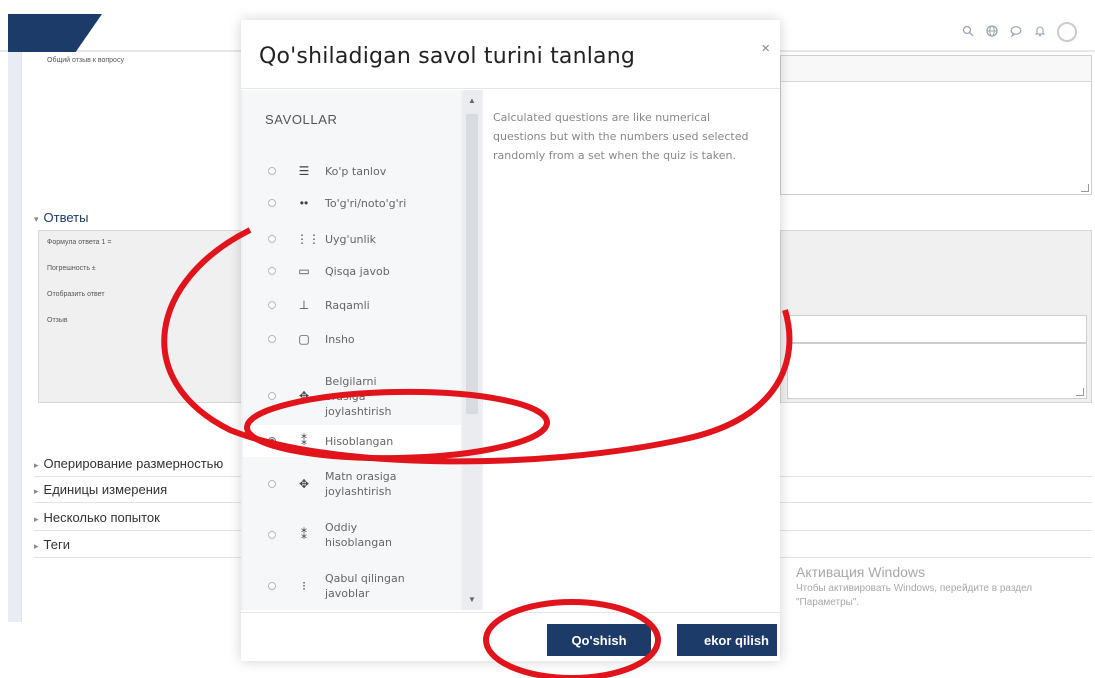  What do you see at coordinates (1067, 32) in the screenshot?
I see `avatar-icon` at bounding box center [1067, 32].